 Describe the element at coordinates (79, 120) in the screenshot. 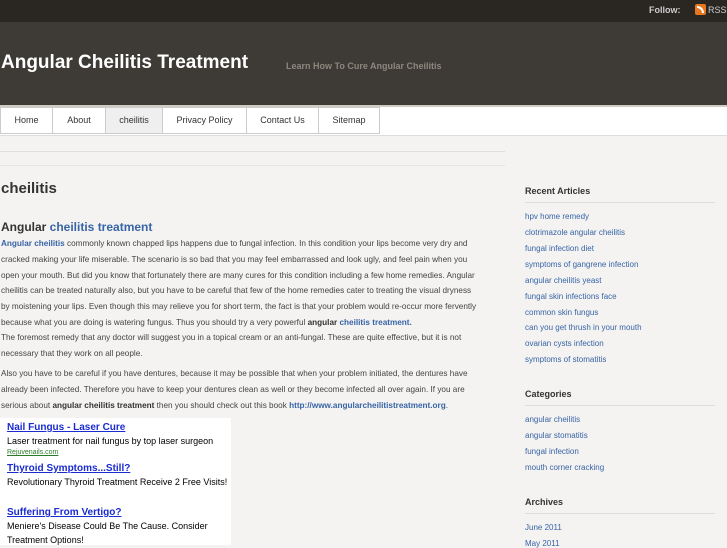

I see `nav-about: About` at that location.